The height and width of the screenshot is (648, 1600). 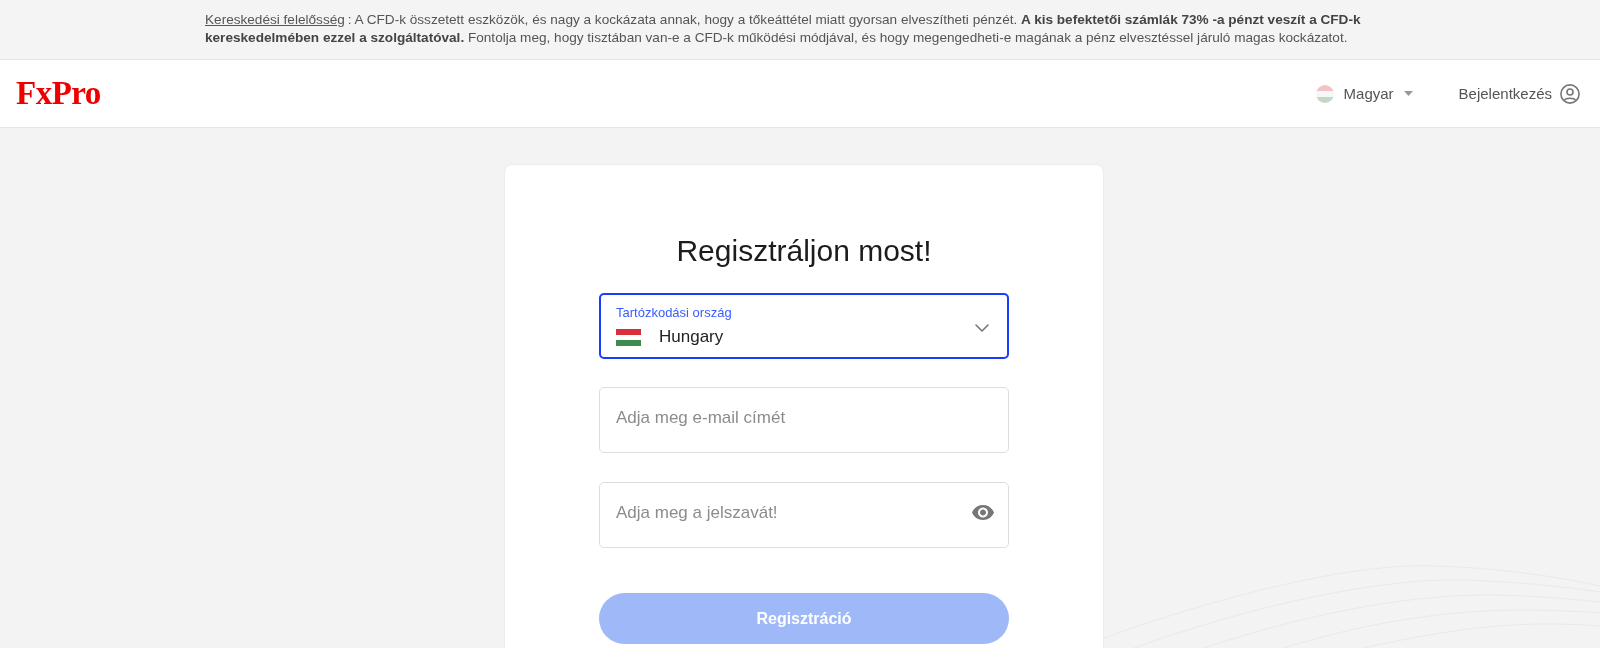 What do you see at coordinates (674, 313) in the screenshot?
I see `select-label: Tartózkodási ország` at bounding box center [674, 313].